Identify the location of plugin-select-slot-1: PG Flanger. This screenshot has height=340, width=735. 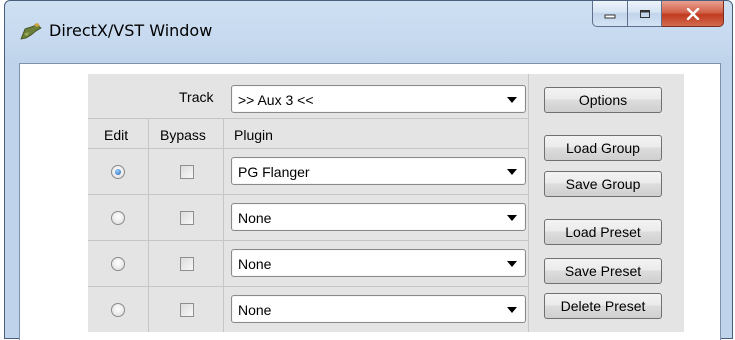
(378, 171).